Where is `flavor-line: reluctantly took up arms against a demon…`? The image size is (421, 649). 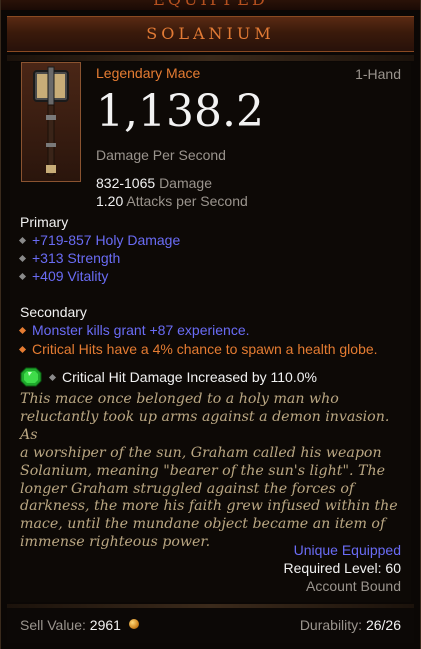 flavor-line: reluctantly took up arms against a demon… is located at coordinates (205, 425).